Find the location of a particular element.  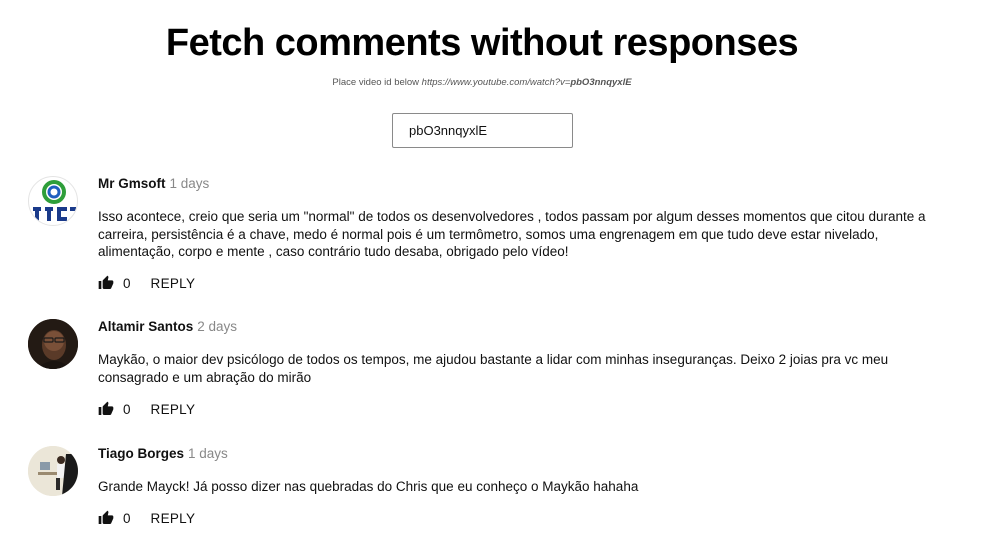

hint-video-id: pbO3nnqyxlE is located at coordinates (601, 82).